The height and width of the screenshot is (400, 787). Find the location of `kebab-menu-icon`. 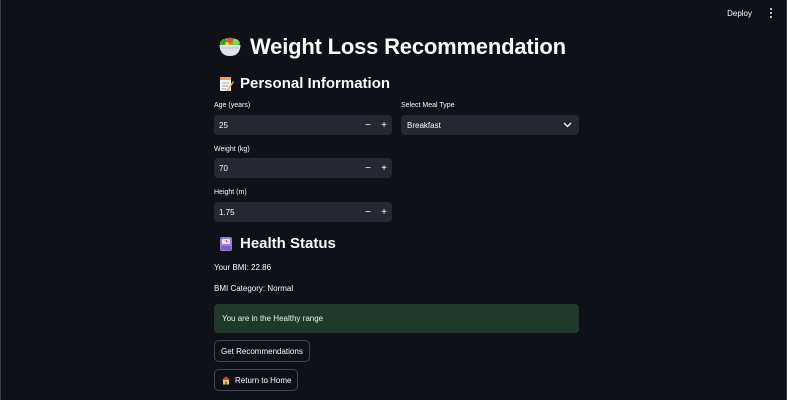

kebab-menu-icon is located at coordinates (771, 13).